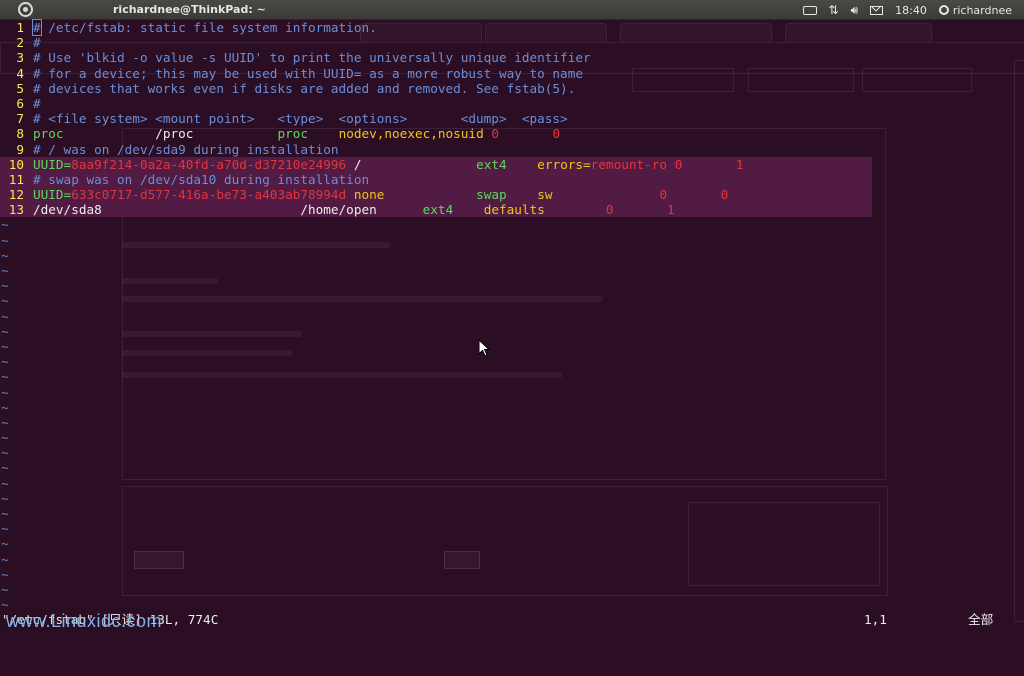 This screenshot has height=676, width=1024. I want to click on clock: 18:40, so click(911, 10).